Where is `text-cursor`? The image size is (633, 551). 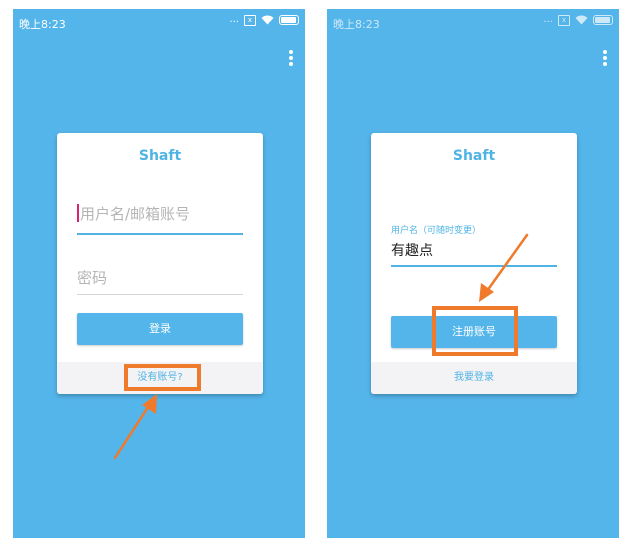 text-cursor is located at coordinates (78, 213).